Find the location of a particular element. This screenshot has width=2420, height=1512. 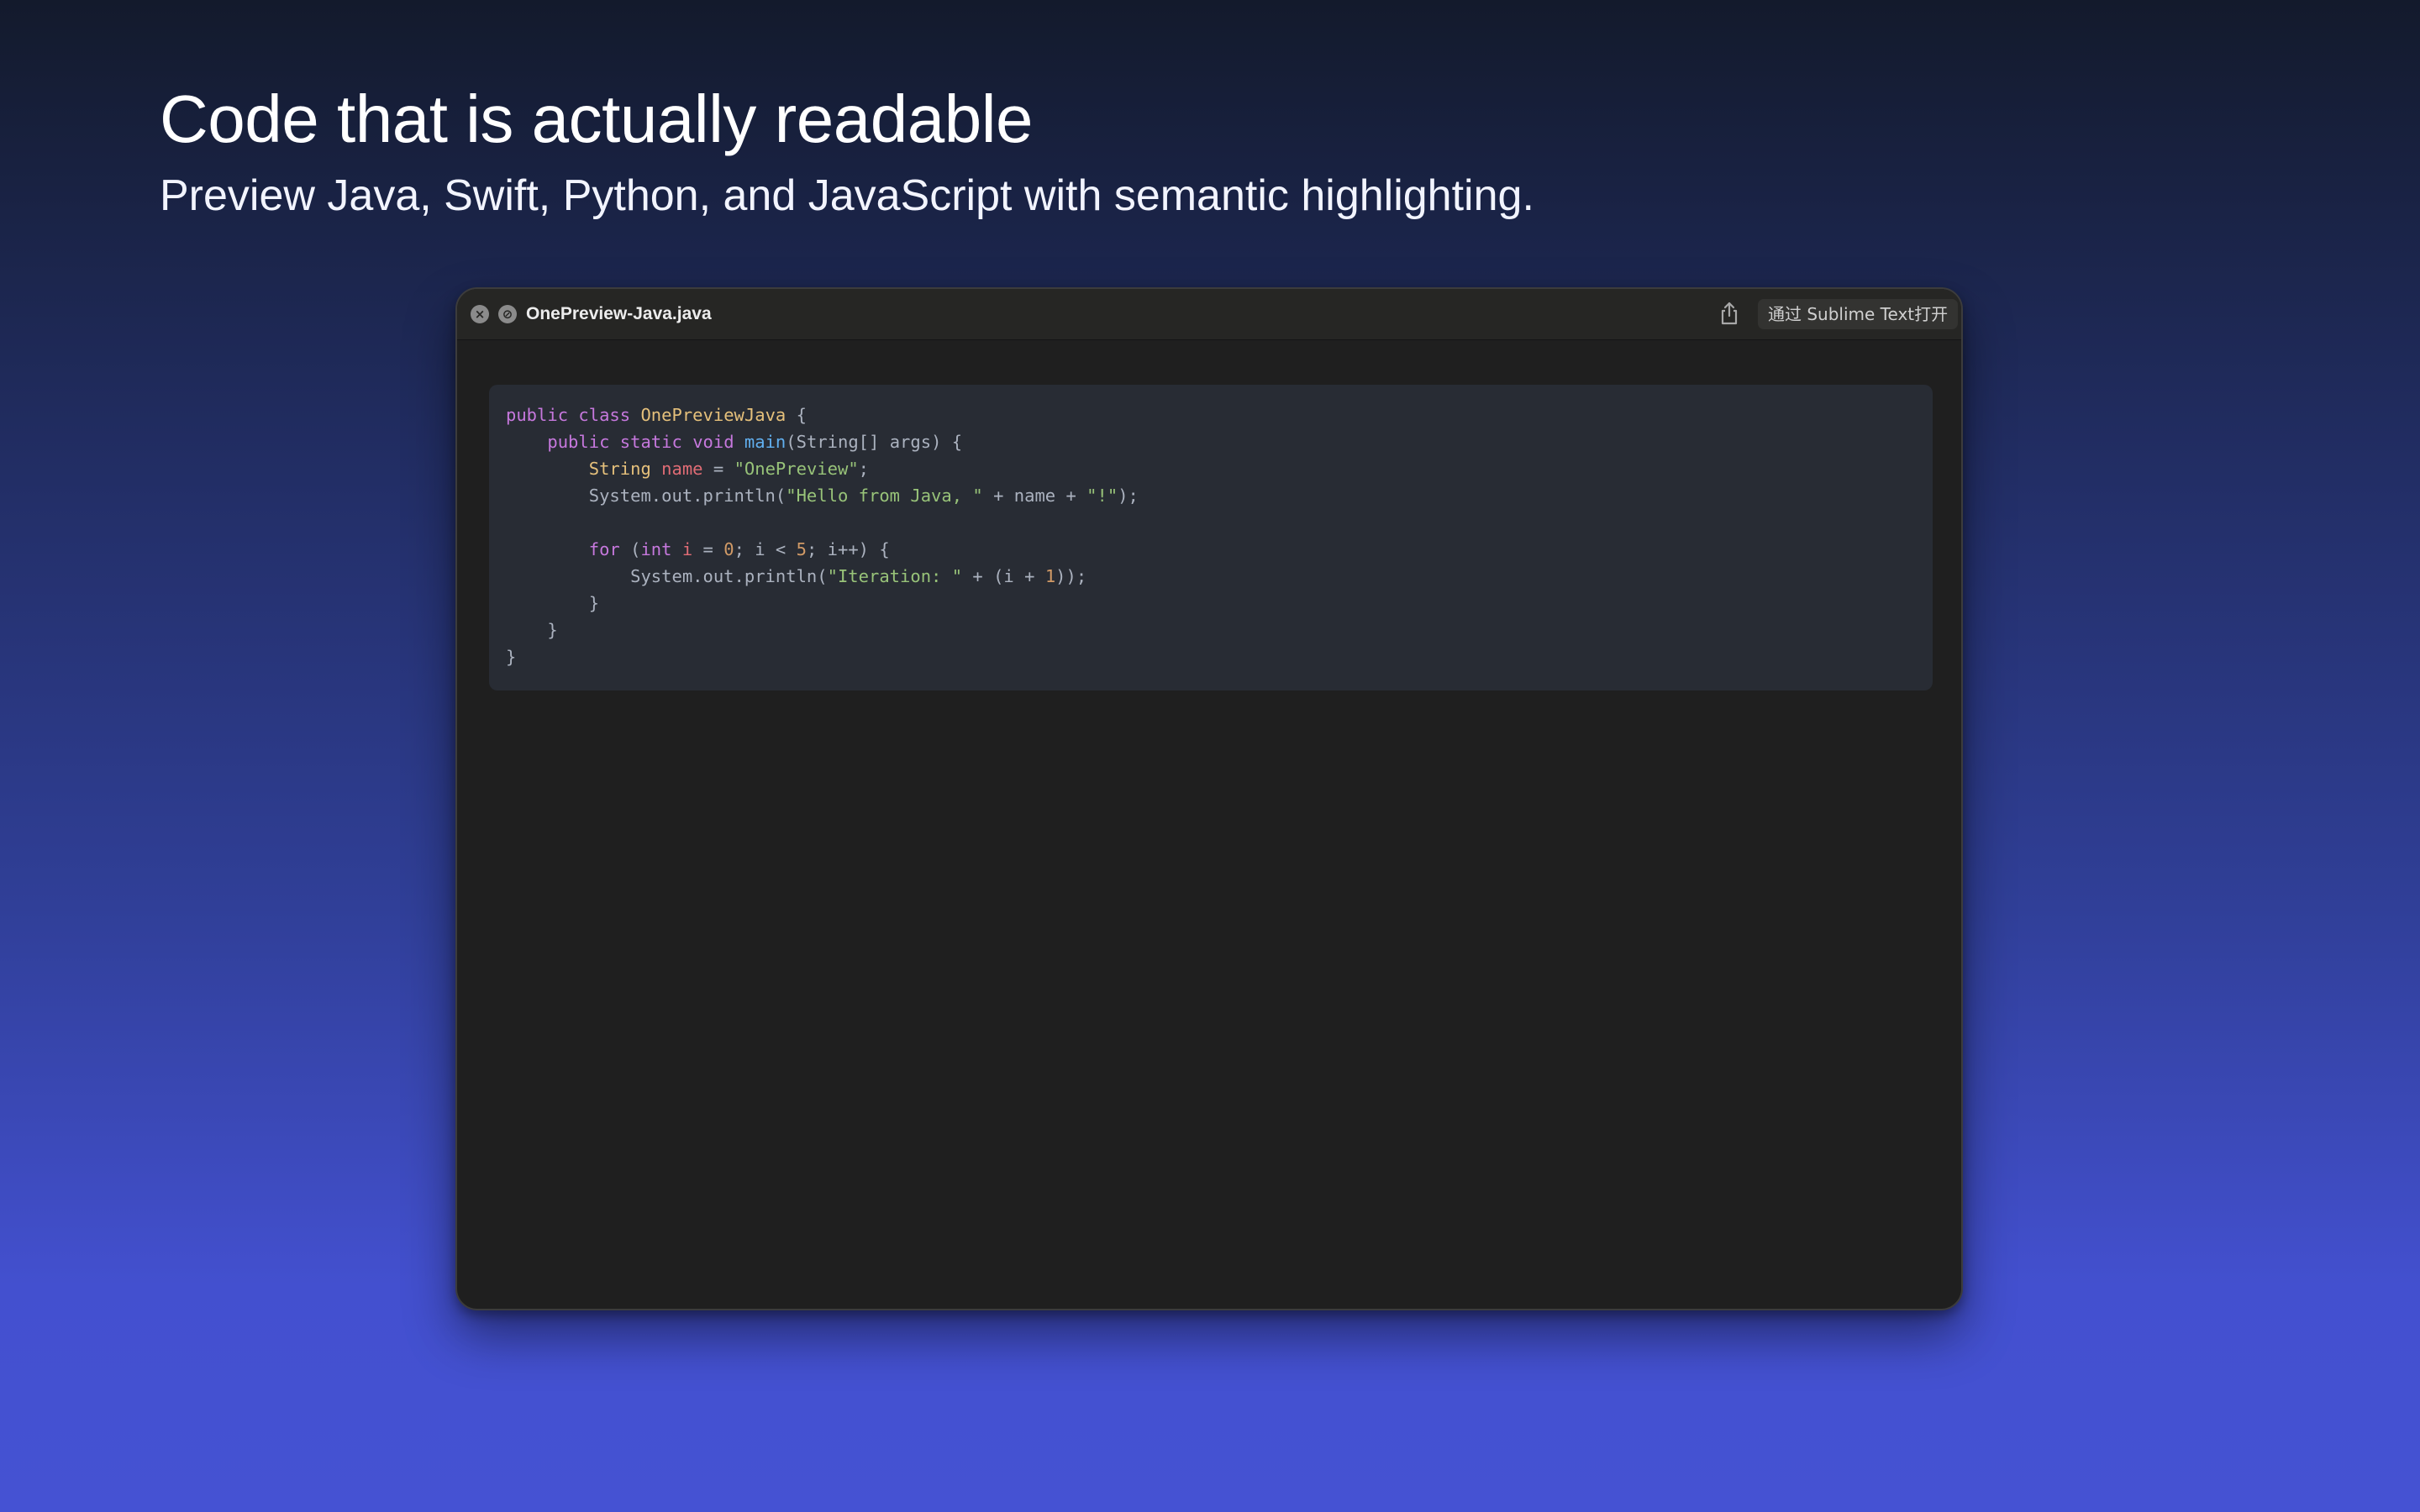

code-token: + name + is located at coordinates (1034, 496).